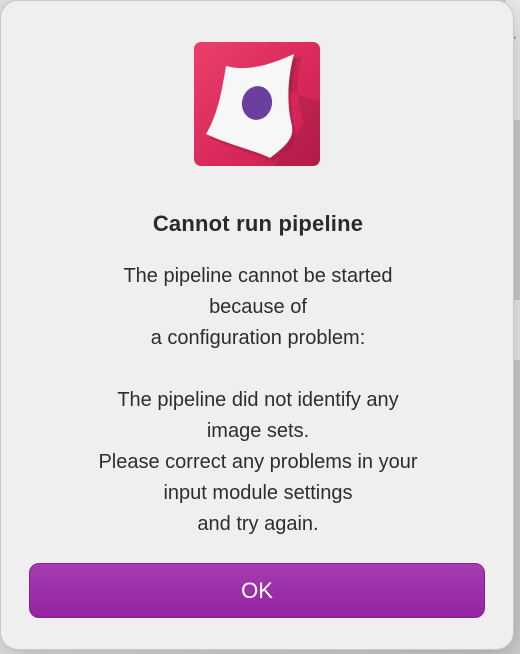 The width and height of the screenshot is (520, 654). Describe the element at coordinates (258, 276) in the screenshot. I see `message-line: The pipeline cannot be started` at that location.